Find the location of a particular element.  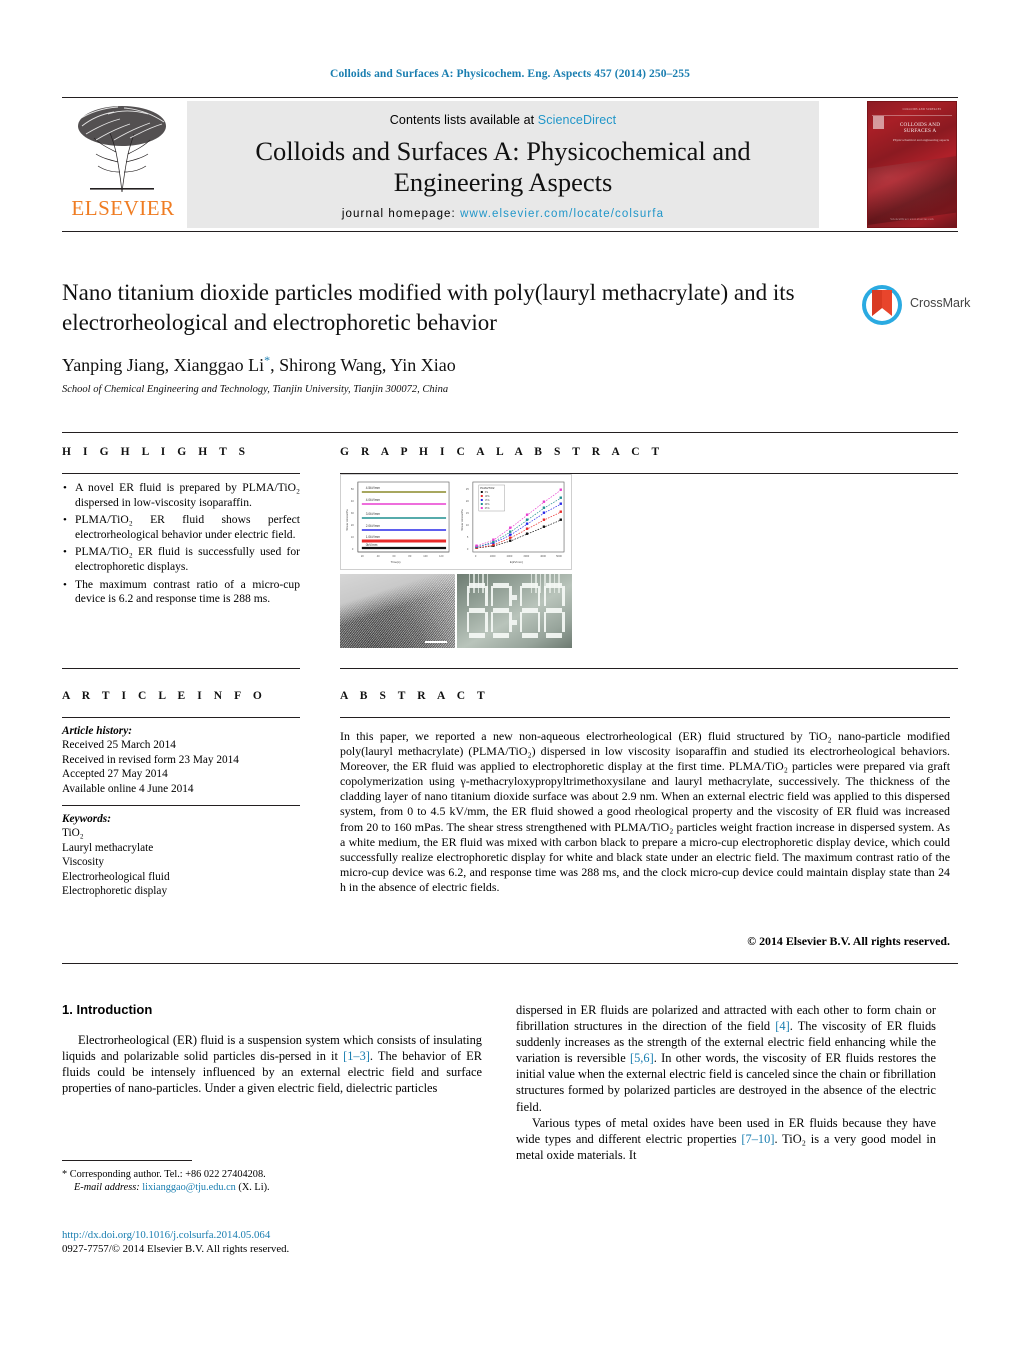

svg-text: 0kV/mm is located at coordinates (372, 545).